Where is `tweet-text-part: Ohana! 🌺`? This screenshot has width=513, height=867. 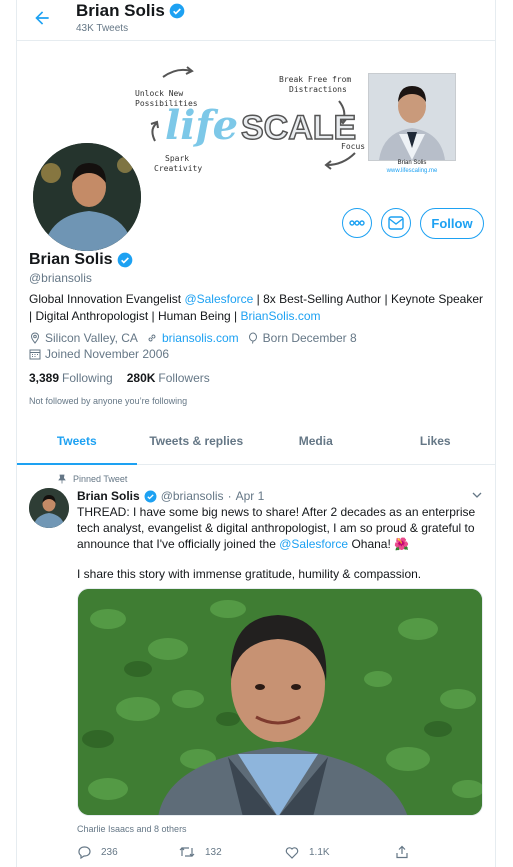 tweet-text-part: Ohana! 🌺 is located at coordinates (379, 544).